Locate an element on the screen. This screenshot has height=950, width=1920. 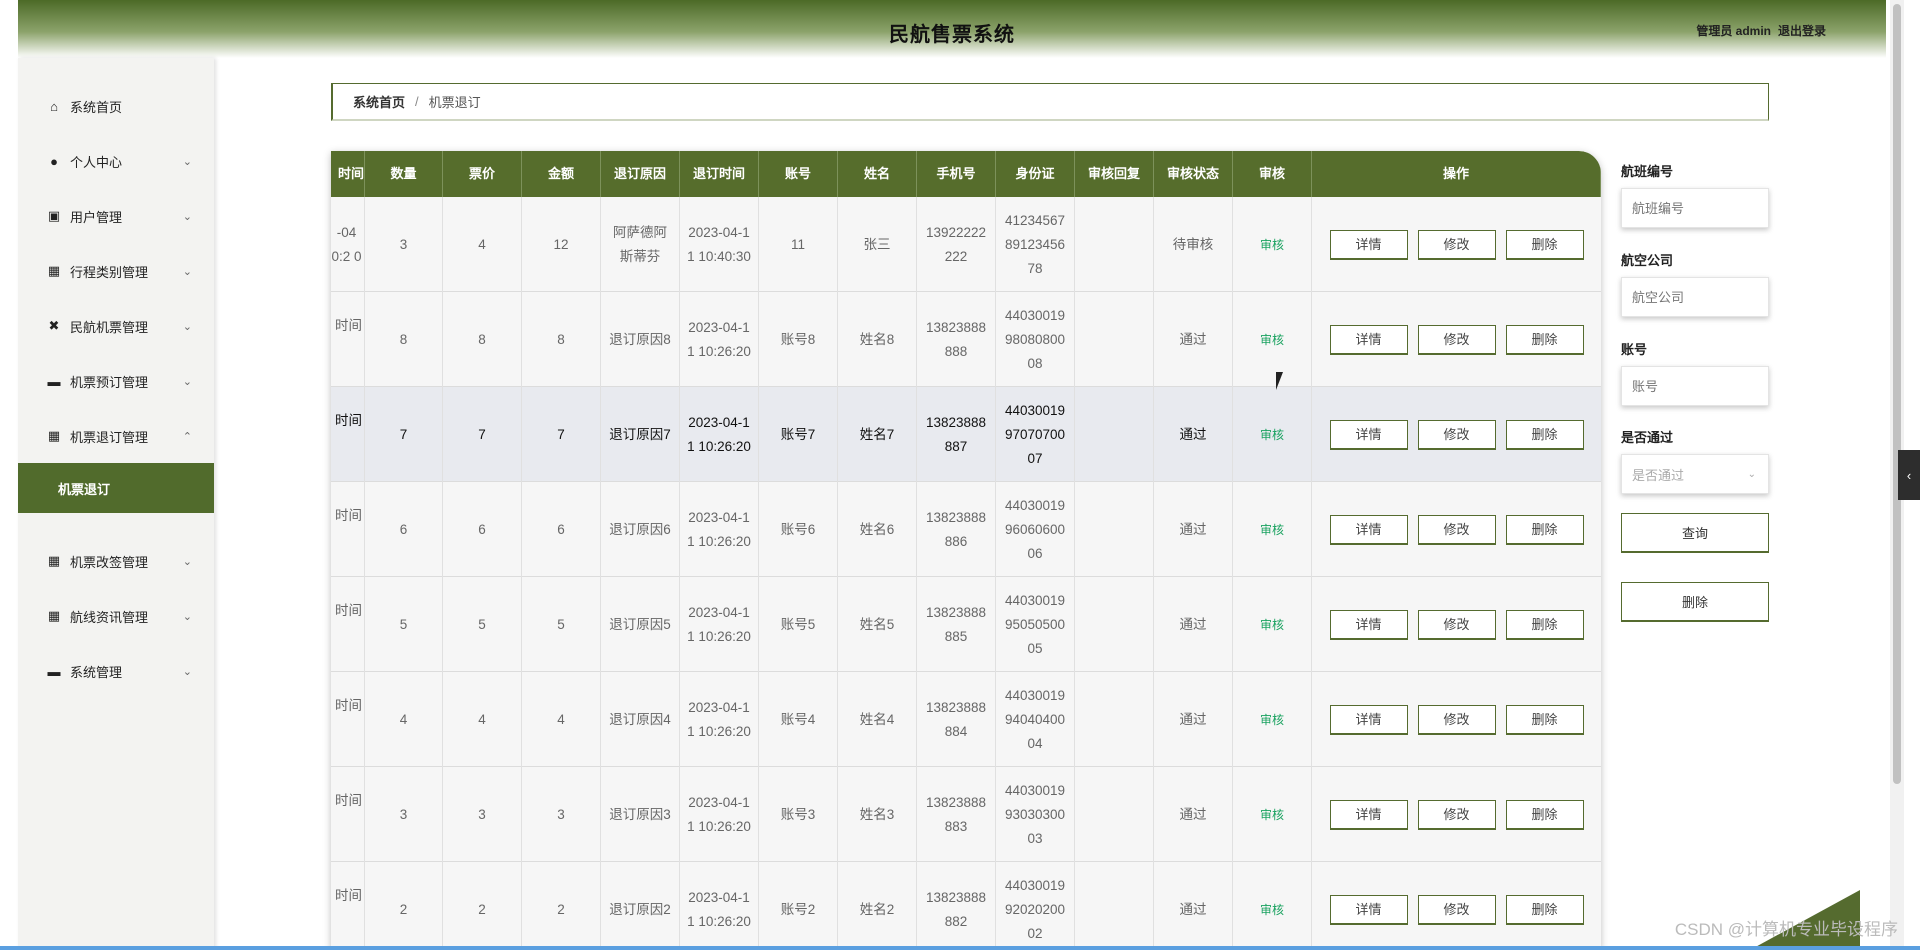
airline-input is located at coordinates (1695, 297).